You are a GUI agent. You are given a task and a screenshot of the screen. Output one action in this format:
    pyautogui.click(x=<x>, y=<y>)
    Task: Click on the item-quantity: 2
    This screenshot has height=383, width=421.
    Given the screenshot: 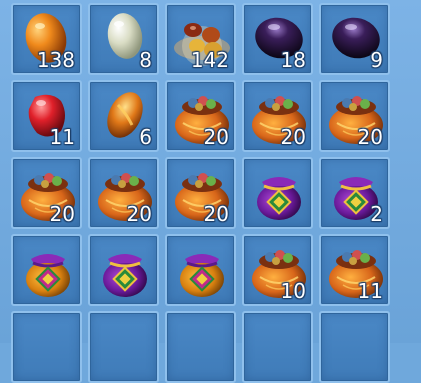 What is the action you would take?
    pyautogui.click(x=376, y=214)
    